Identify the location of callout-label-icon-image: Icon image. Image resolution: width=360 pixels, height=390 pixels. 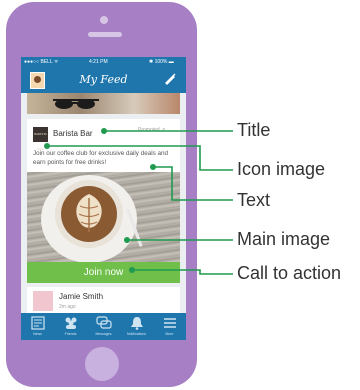
(281, 169).